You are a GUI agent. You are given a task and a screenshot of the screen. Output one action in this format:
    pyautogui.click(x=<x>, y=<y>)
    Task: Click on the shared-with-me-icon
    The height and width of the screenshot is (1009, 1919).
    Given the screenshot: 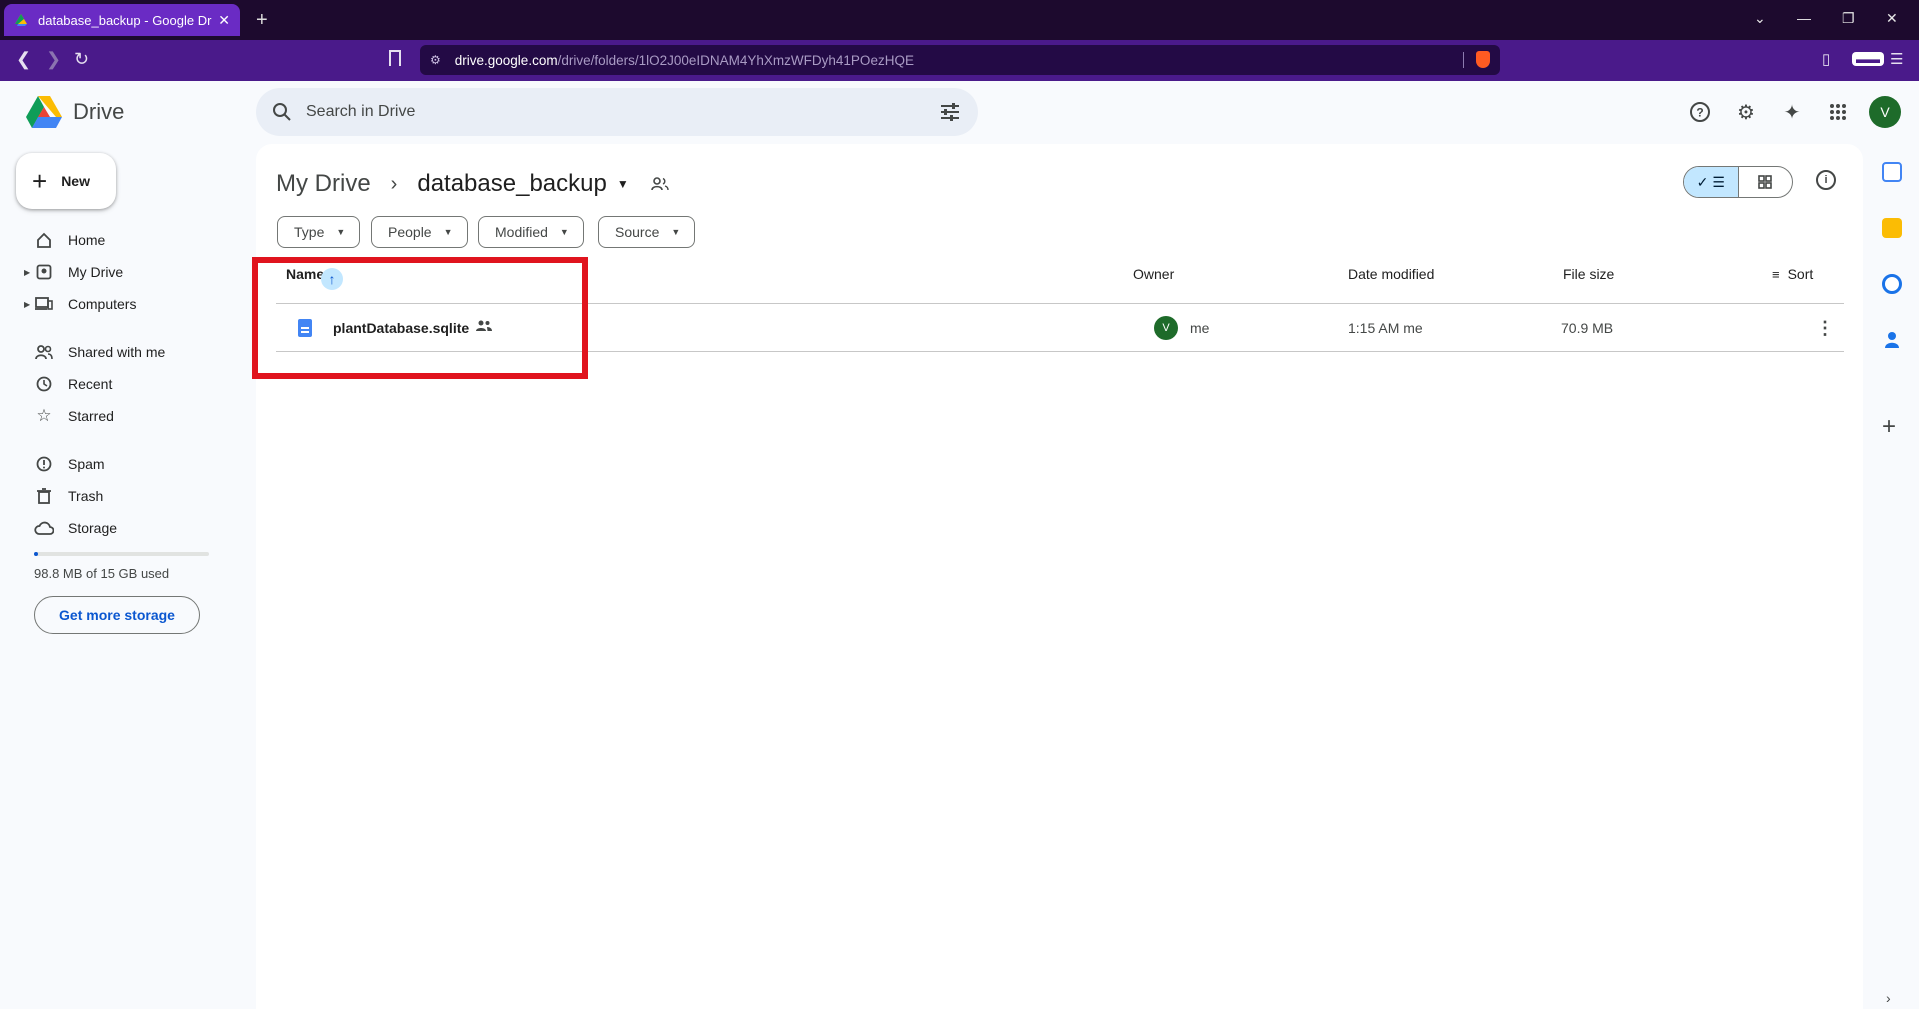 What is the action you would take?
    pyautogui.click(x=44, y=352)
    